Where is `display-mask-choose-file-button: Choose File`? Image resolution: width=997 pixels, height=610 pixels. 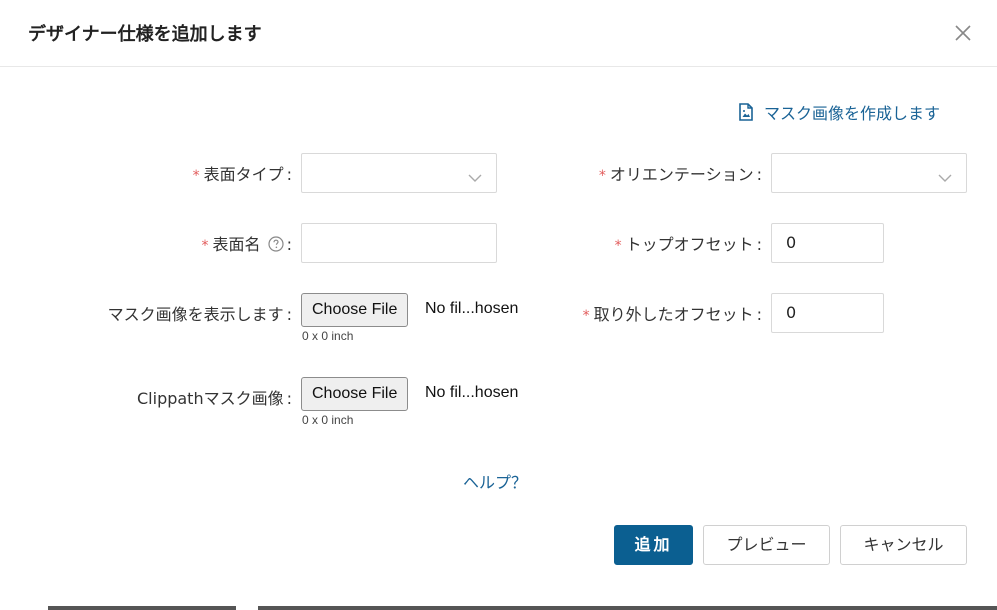
display-mask-choose-file-button: Choose File is located at coordinates (355, 310).